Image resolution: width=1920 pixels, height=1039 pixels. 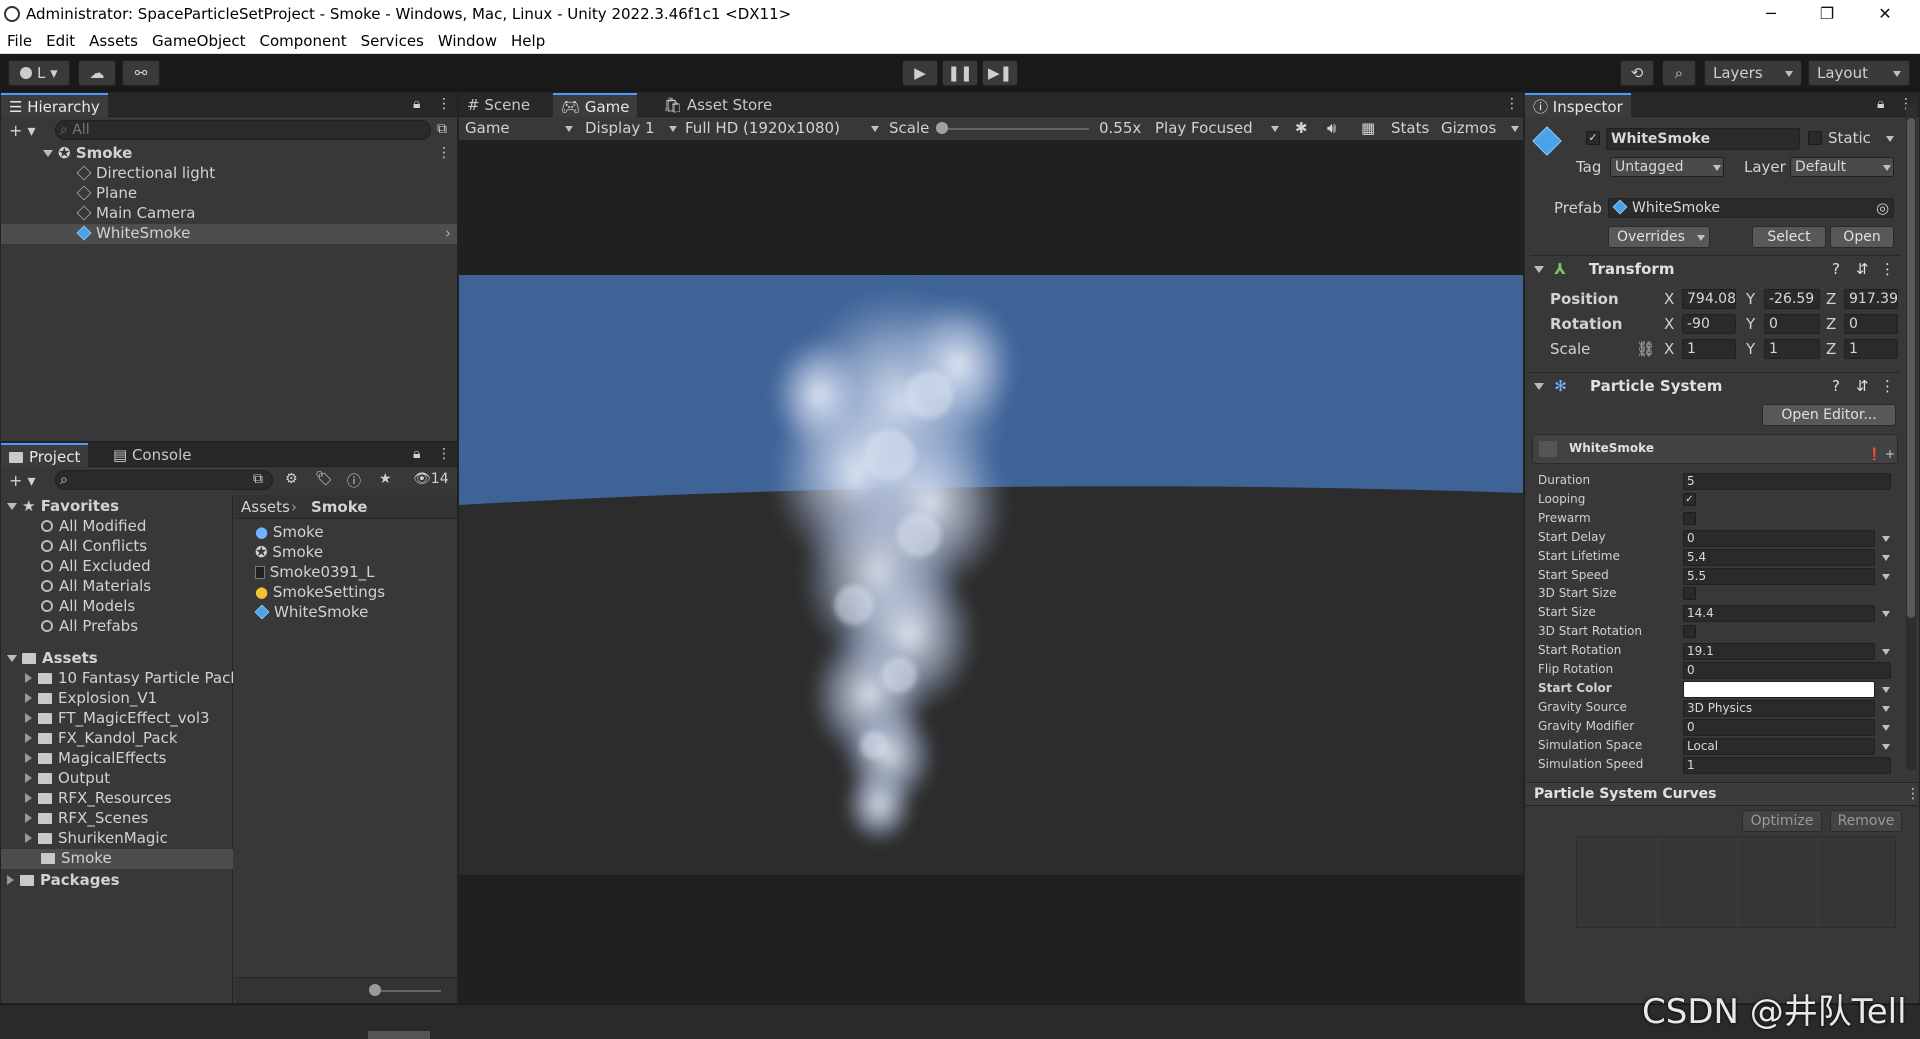 I want to click on transform-header: ⅄ Transform ? ⇵ ⋮, so click(x=1715, y=268).